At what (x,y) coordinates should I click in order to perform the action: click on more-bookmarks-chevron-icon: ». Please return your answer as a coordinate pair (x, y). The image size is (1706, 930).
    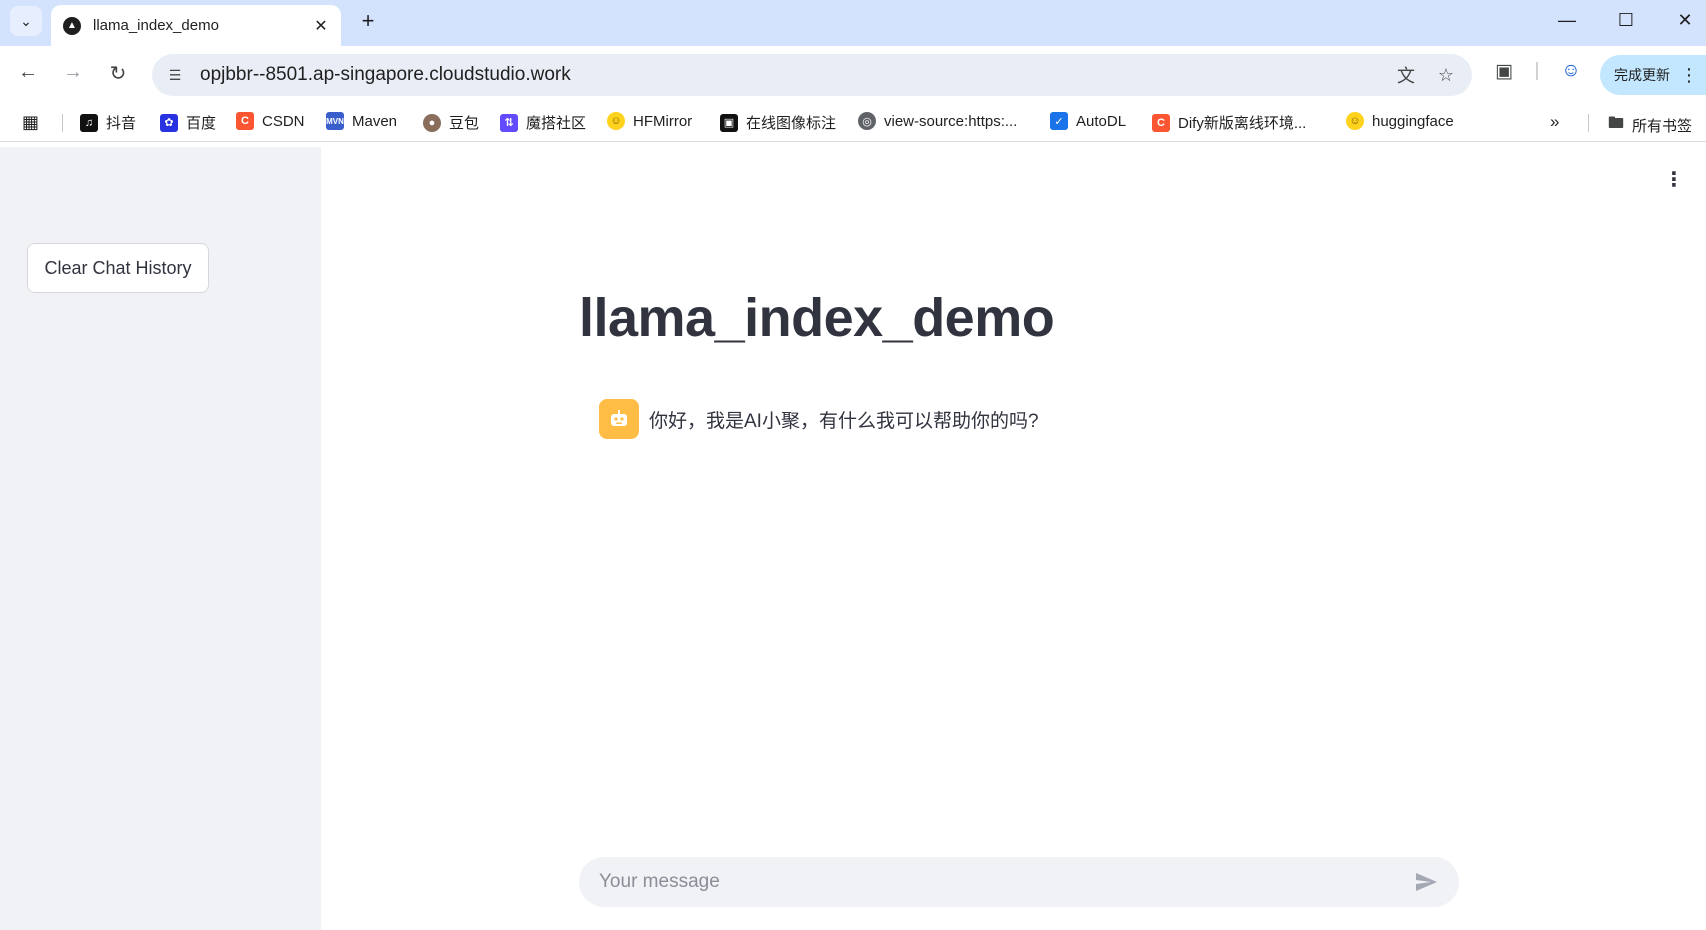
    Looking at the image, I should click on (1554, 122).